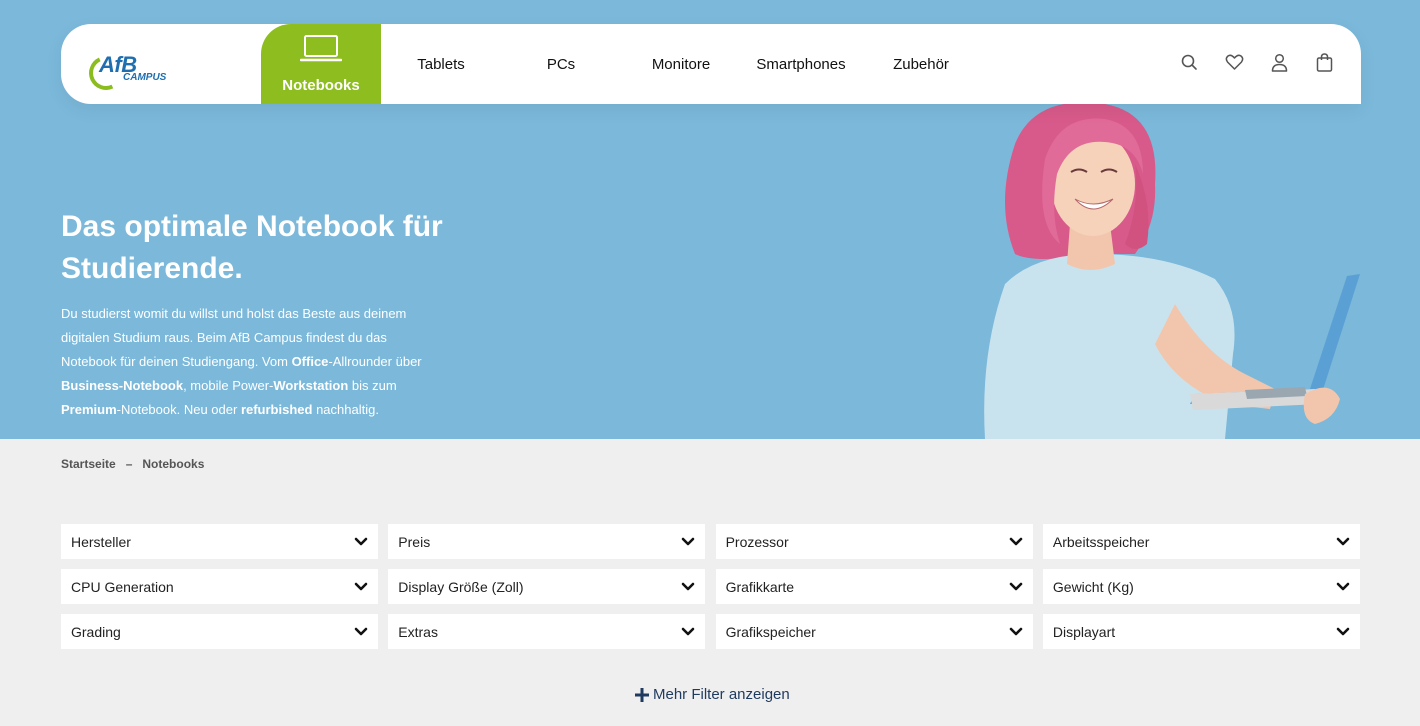 This screenshot has height=726, width=1420. I want to click on nav-item-label: Zubehör, so click(921, 64).